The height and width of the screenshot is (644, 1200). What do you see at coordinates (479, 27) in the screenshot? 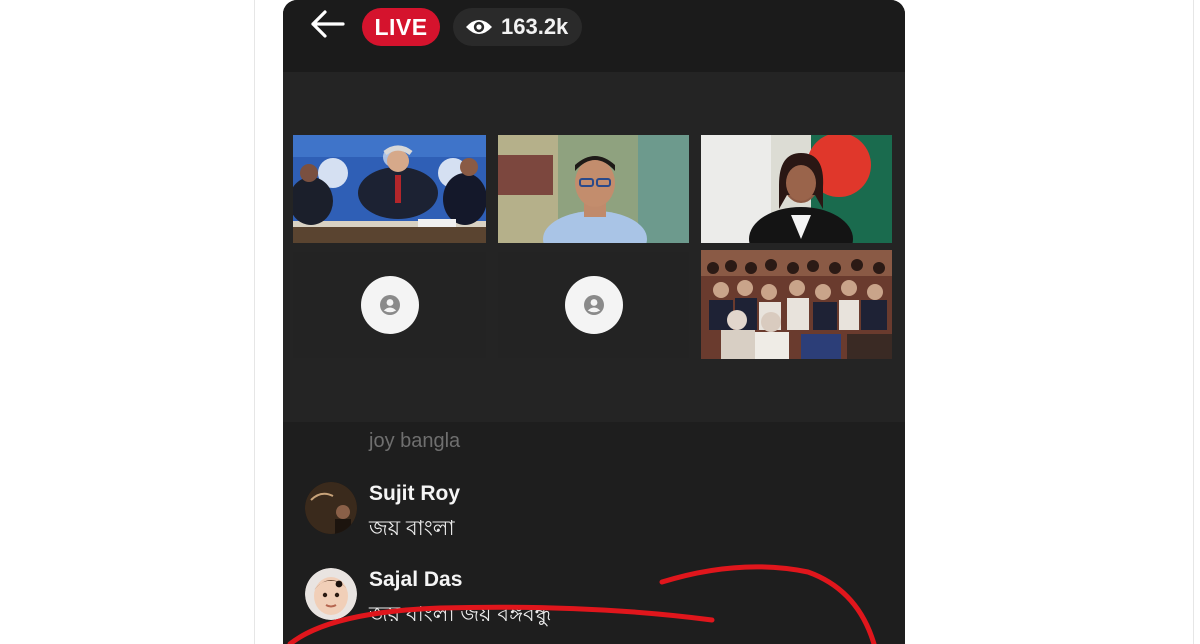
I see `eye-icon` at bounding box center [479, 27].